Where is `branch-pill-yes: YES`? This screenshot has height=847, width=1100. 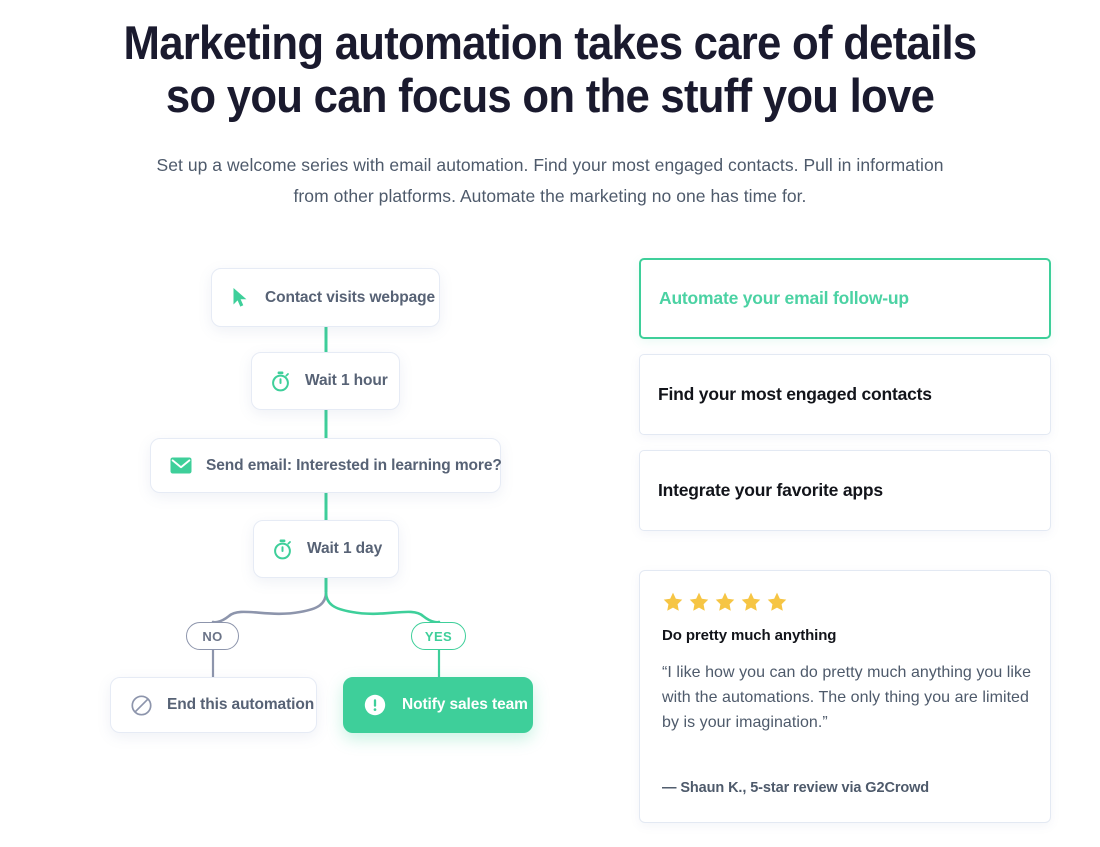 branch-pill-yes: YES is located at coordinates (438, 636).